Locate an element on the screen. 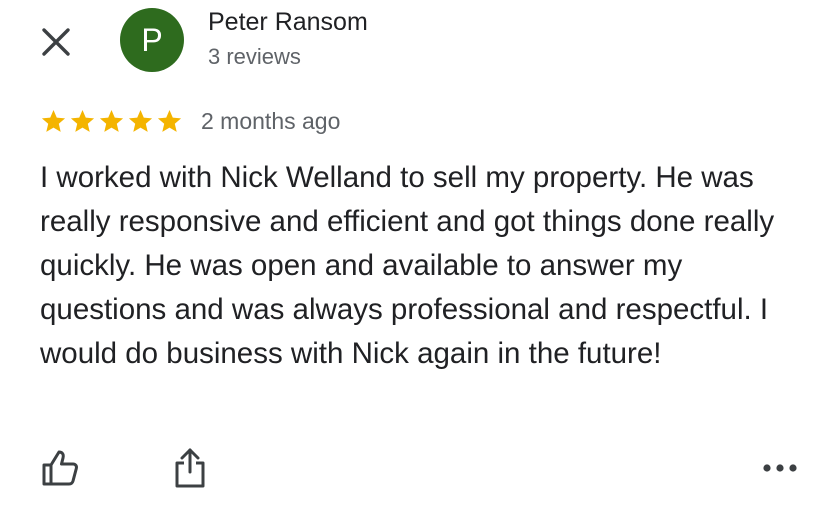 Image resolution: width=828 pixels, height=523 pixels. close-icon is located at coordinates (56, 42).